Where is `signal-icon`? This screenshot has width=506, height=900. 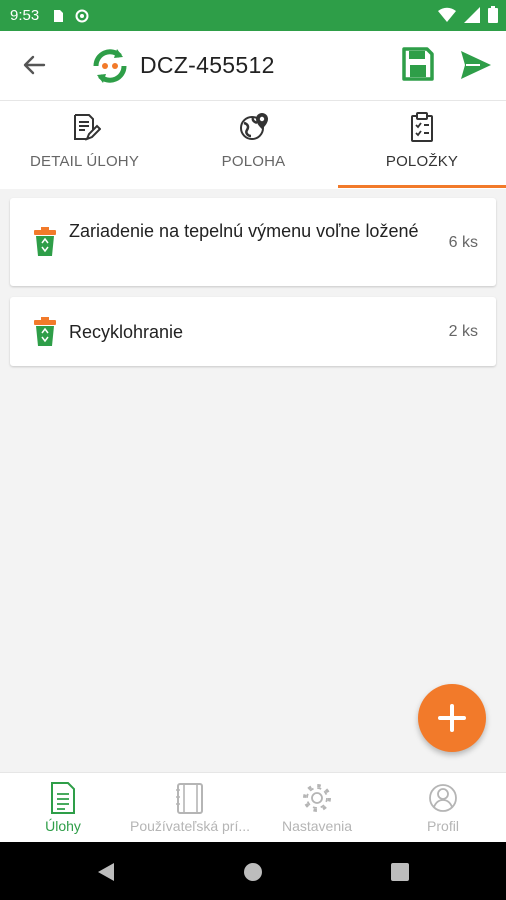
signal-icon is located at coordinates (472, 14).